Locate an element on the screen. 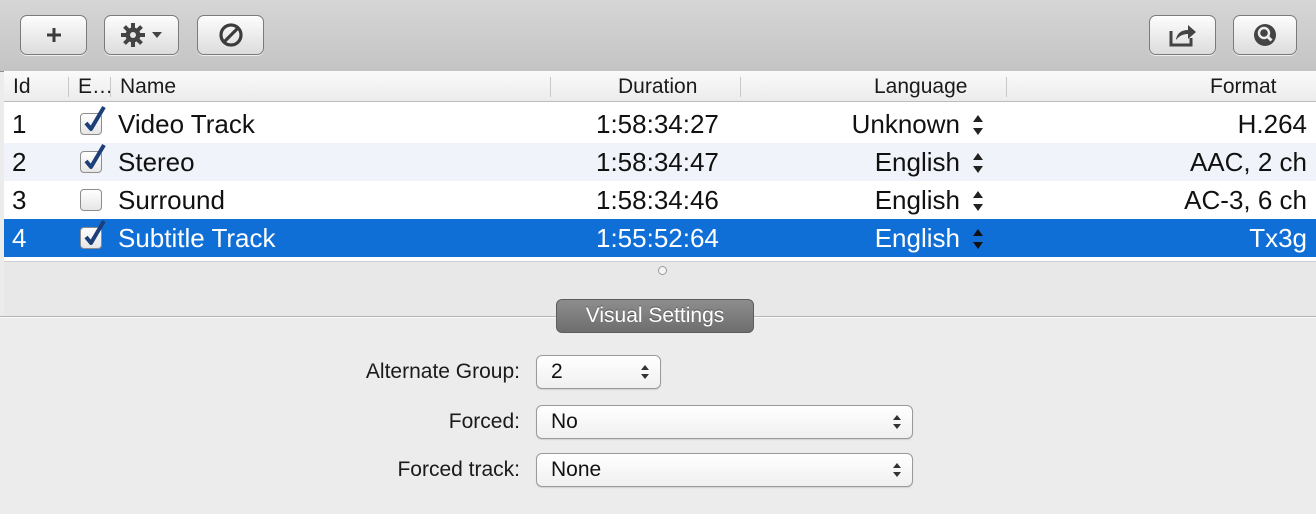  track-name: Stereo is located at coordinates (156, 162).